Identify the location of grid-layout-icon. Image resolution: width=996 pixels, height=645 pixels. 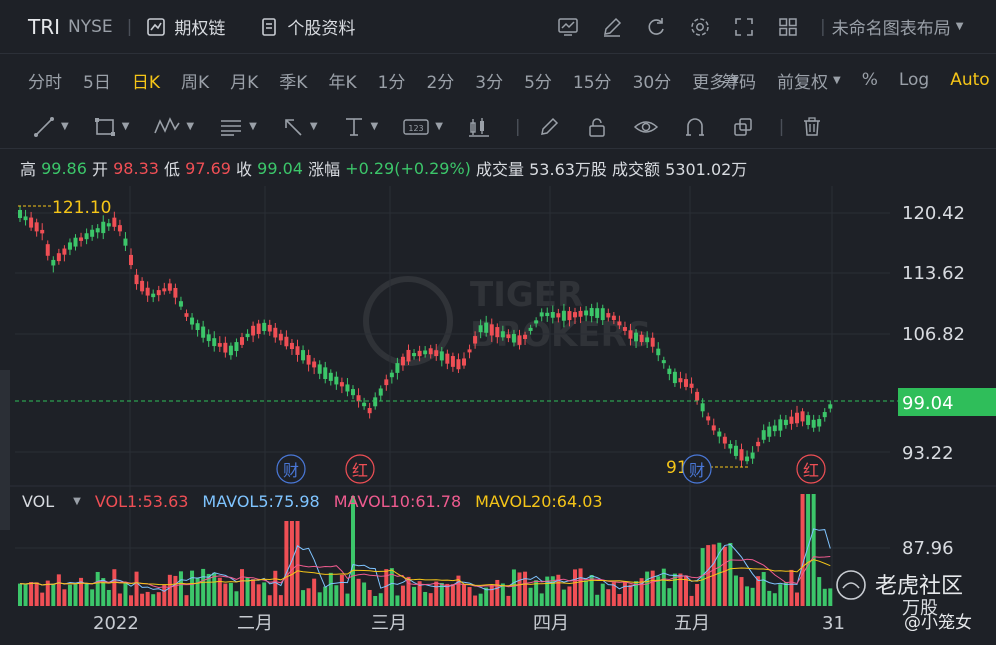
(788, 27).